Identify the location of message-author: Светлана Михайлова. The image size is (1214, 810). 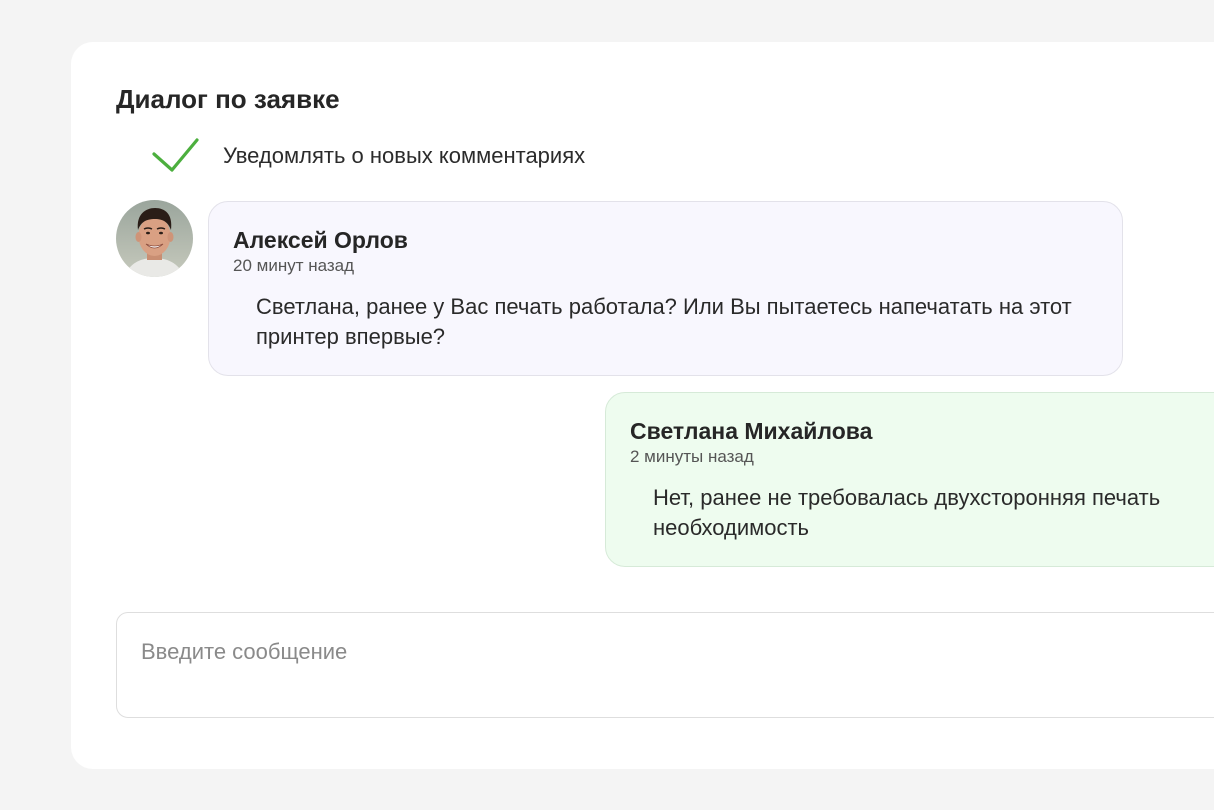
(751, 431).